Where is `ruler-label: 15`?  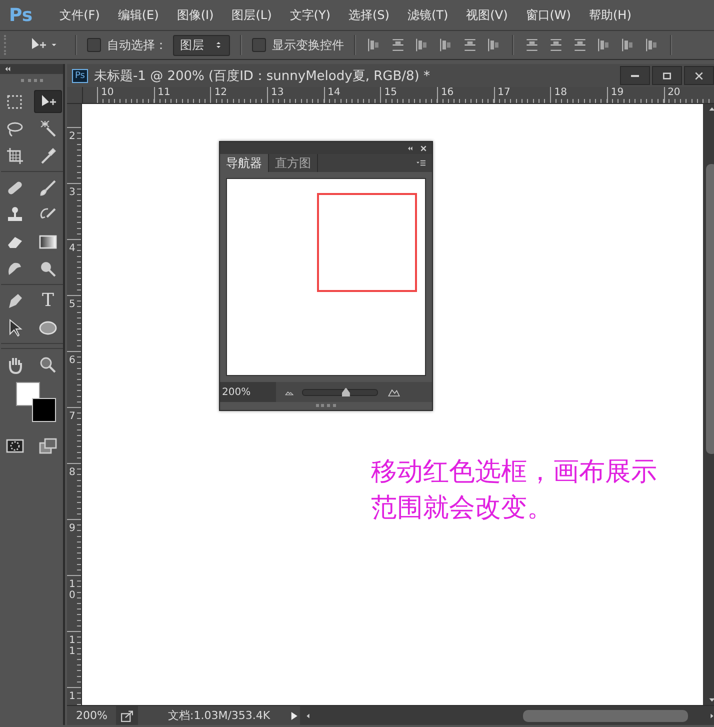 ruler-label: 15 is located at coordinates (408, 95).